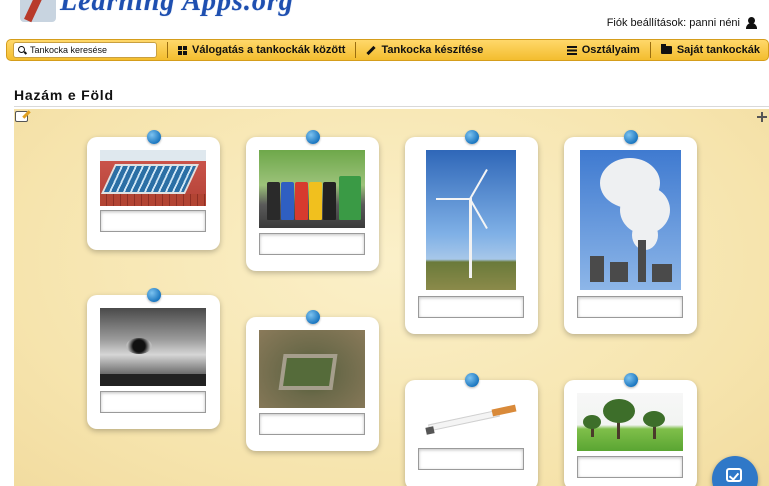  Describe the element at coordinates (64, 95) in the screenshot. I see `page-title: Hazám e Föld` at that location.